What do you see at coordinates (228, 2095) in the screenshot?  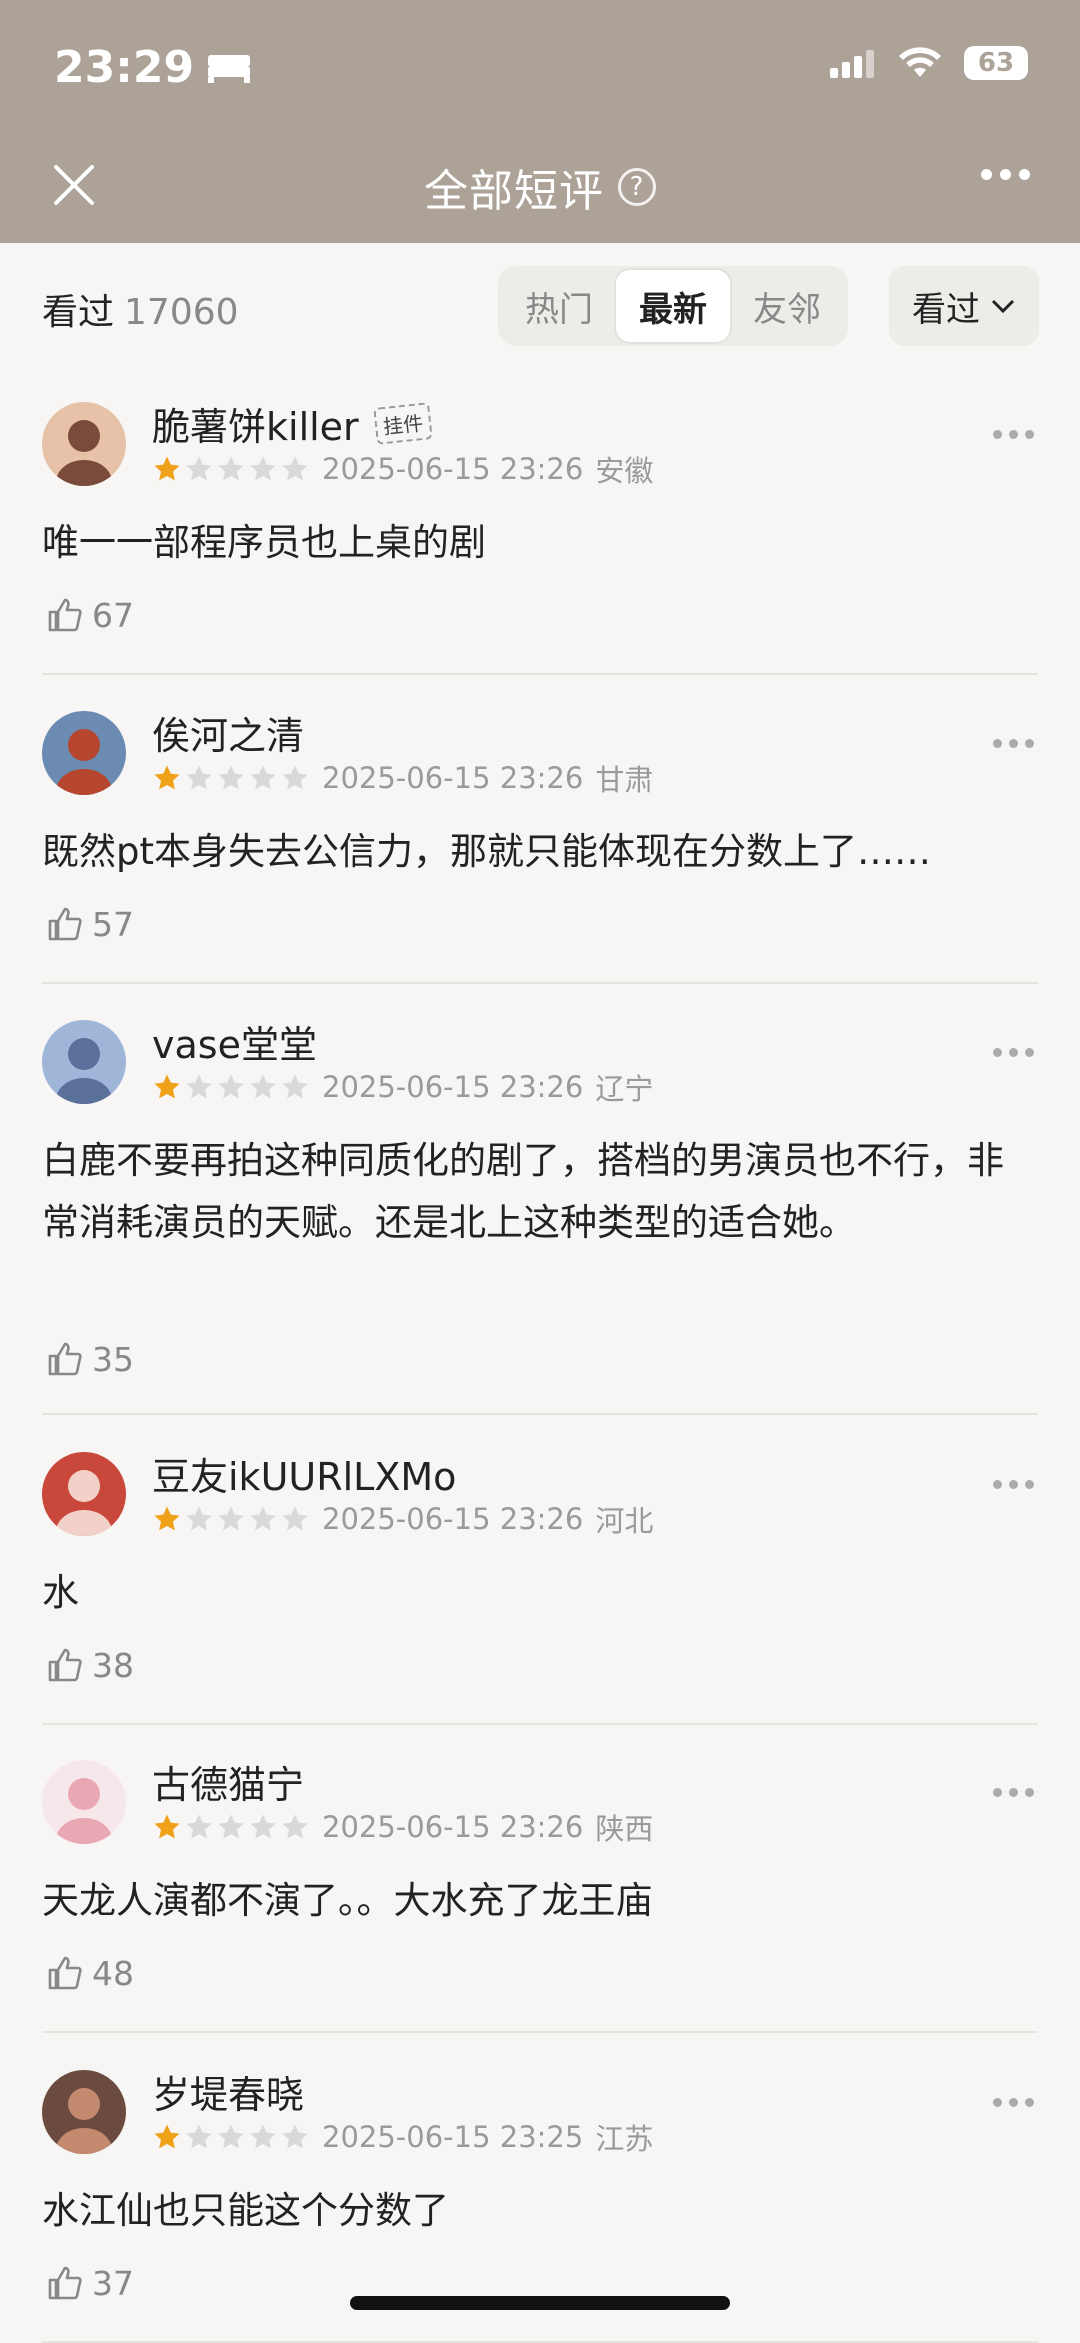 I see `username-text: 岁堤春晓` at bounding box center [228, 2095].